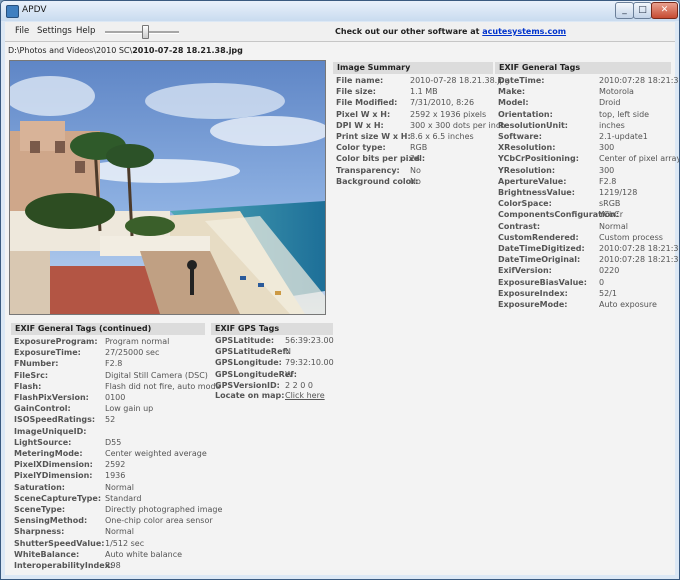 Image resolution: width=680 pixels, height=580 pixels. Describe the element at coordinates (111, 487) in the screenshot. I see `info-row: Saturation: Normal` at that location.